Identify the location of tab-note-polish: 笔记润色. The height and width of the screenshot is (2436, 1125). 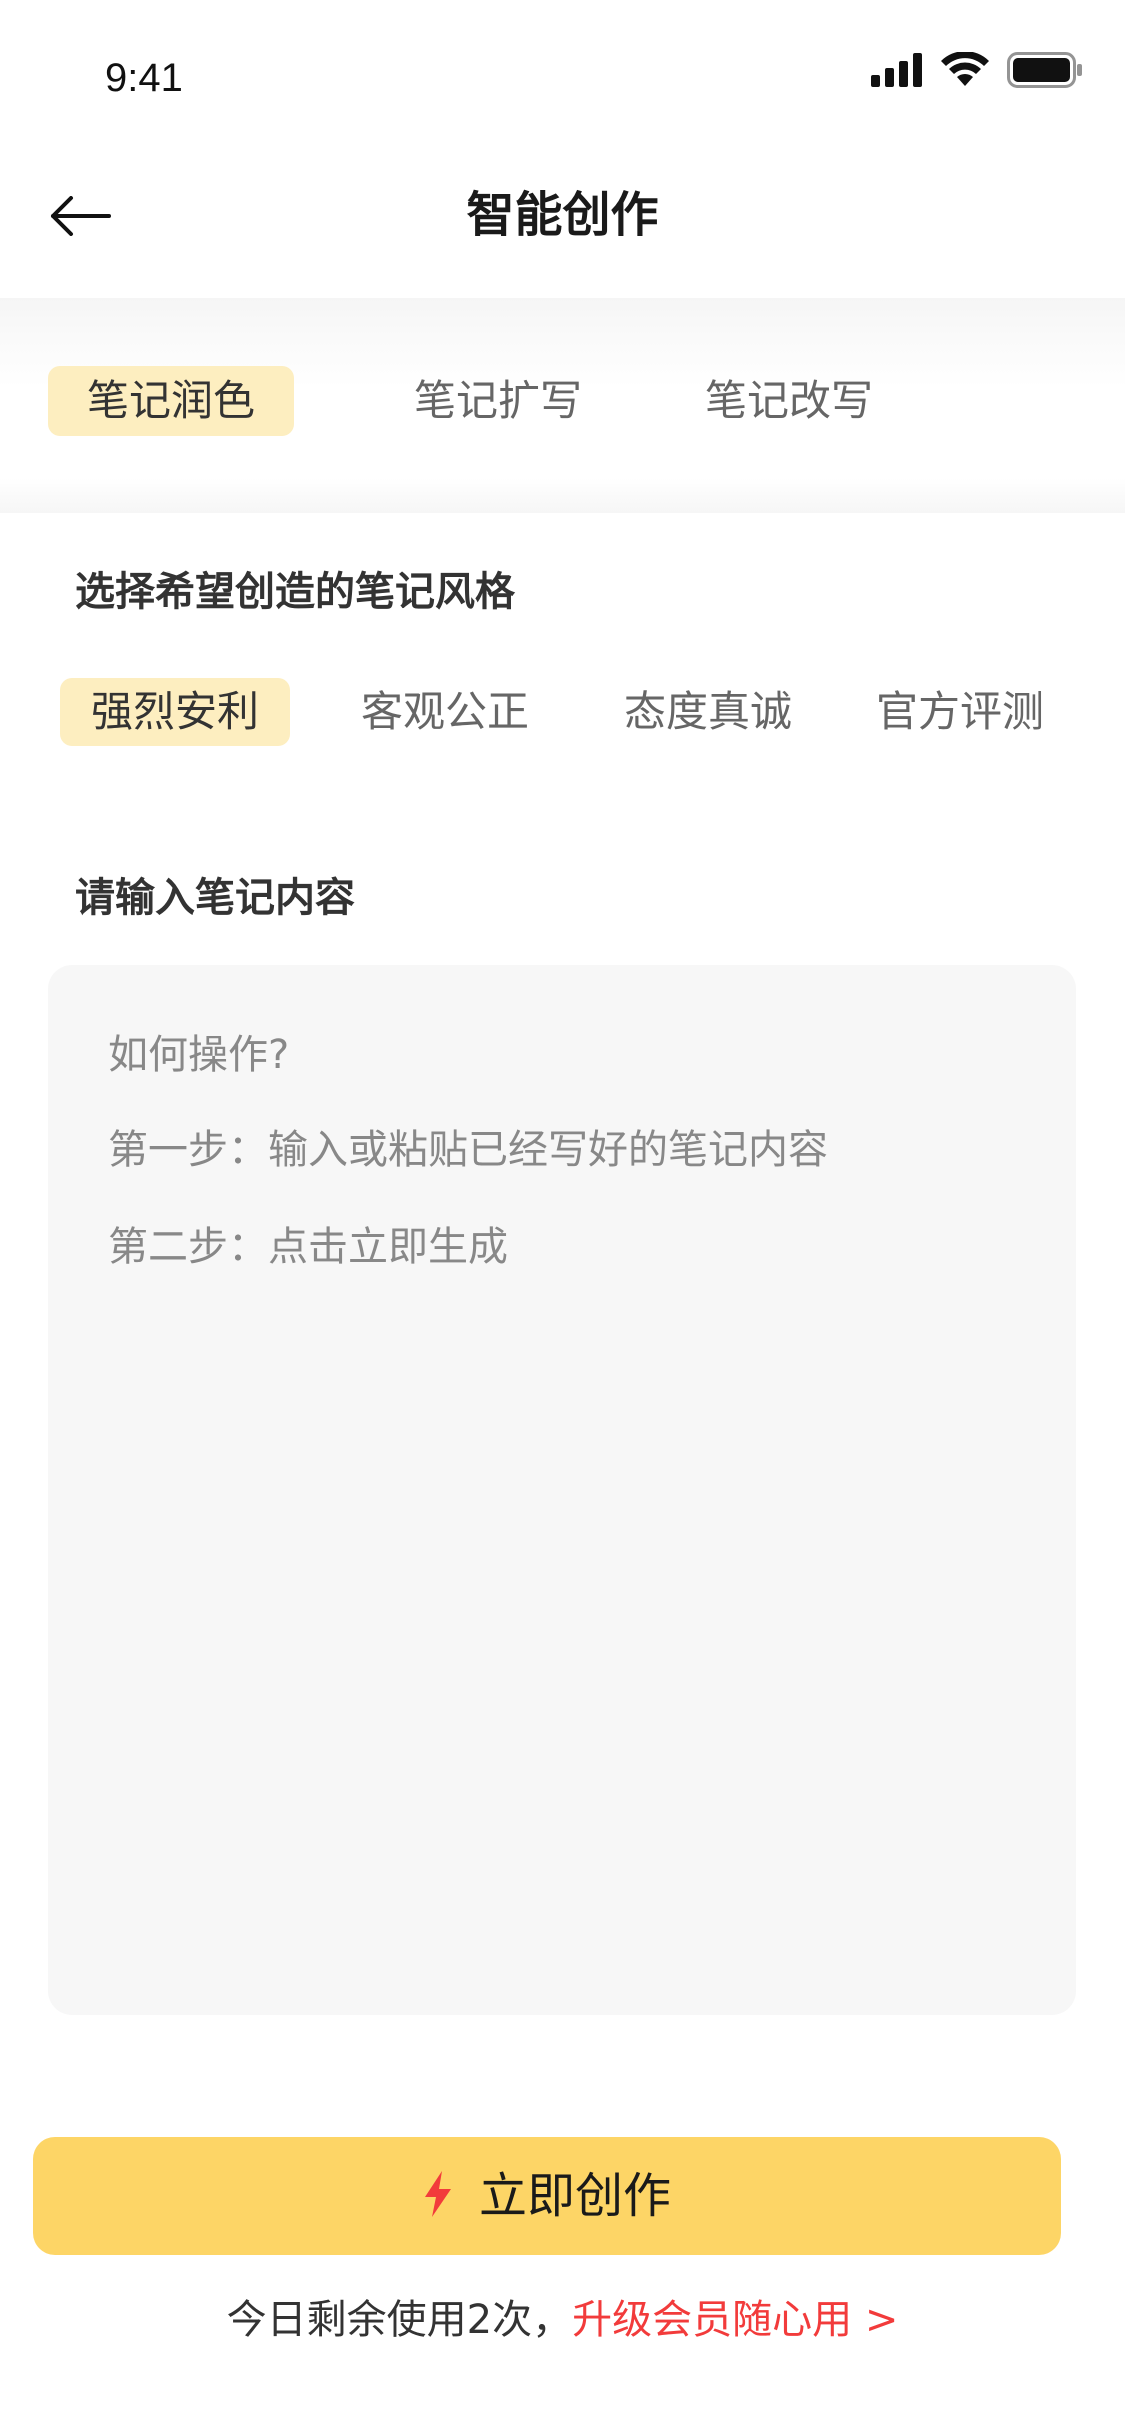
(171, 401).